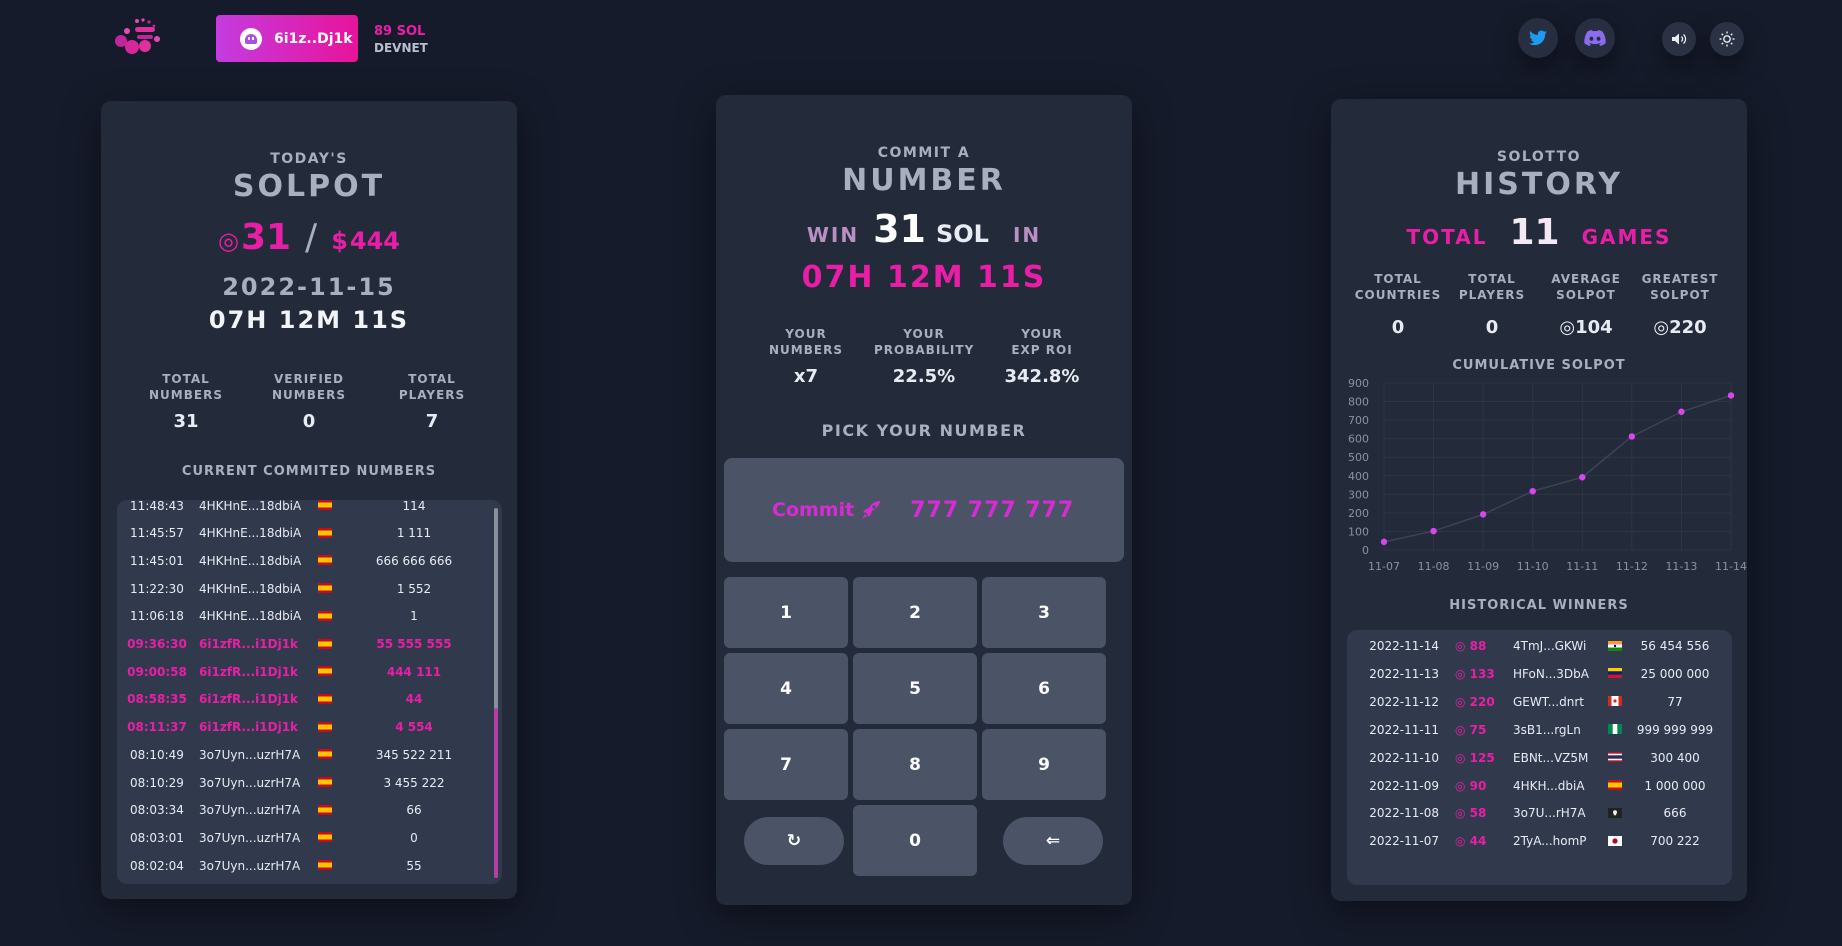 Image resolution: width=1842 pixels, height=946 pixels. Describe the element at coordinates (302, 754) in the screenshot. I see `list-item: 08:10:49 3o7Uyn...uzrH7A 345 522 211` at that location.